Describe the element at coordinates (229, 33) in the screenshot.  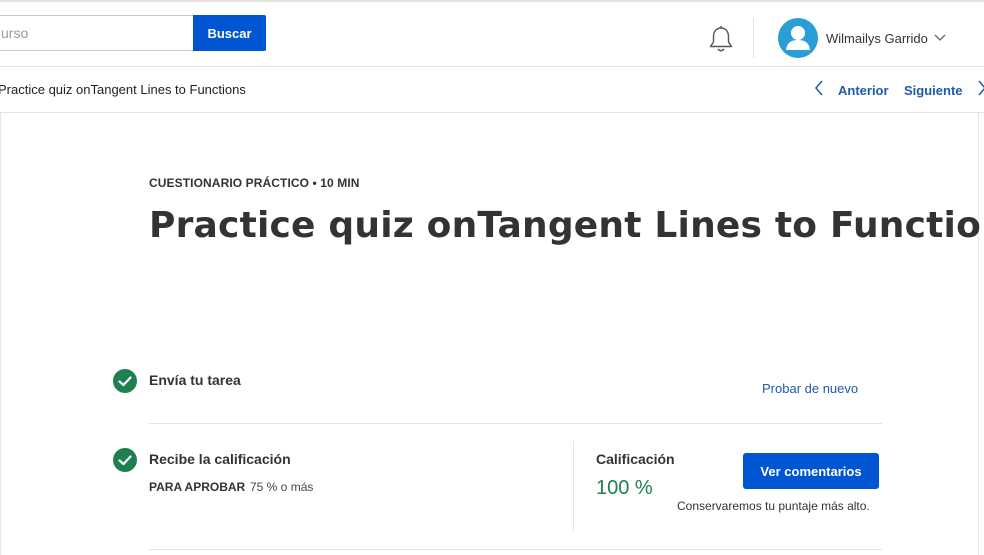
I see `search-button: Buscar` at that location.